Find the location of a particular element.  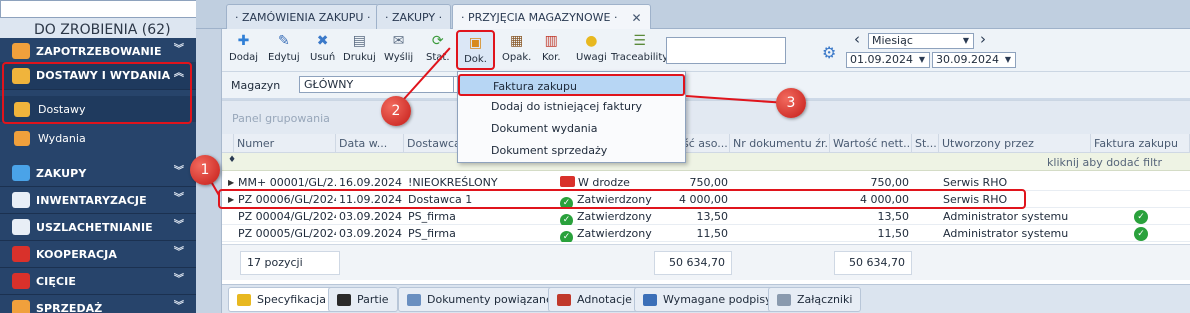

chart-icon is located at coordinates (21, 173).